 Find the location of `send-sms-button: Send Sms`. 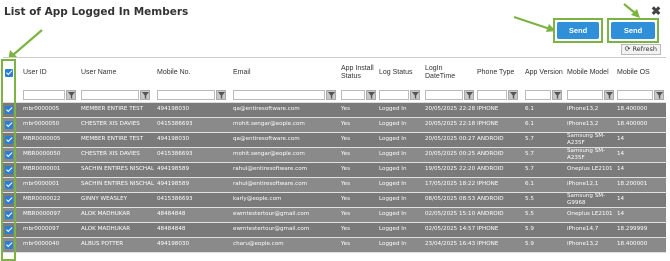

send-sms-button: Send Sms is located at coordinates (578, 37).